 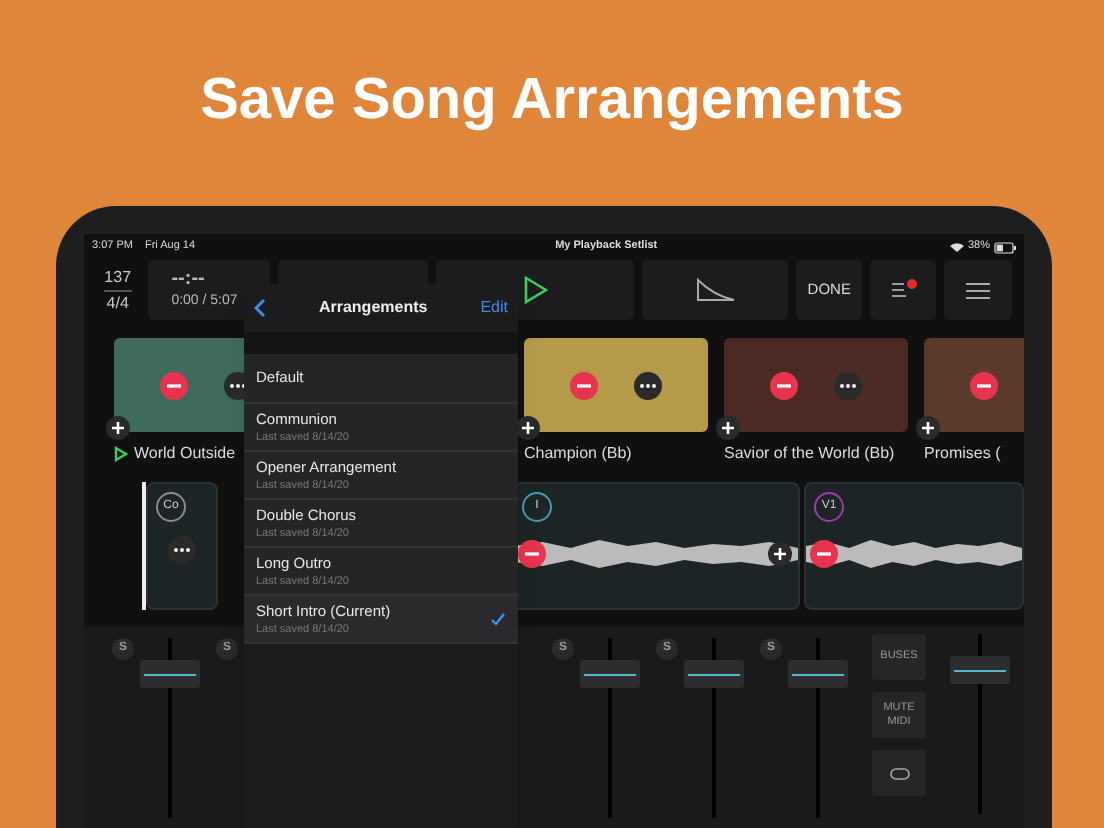 What do you see at coordinates (1005, 247) in the screenshot?
I see `battery-icon` at bounding box center [1005, 247].